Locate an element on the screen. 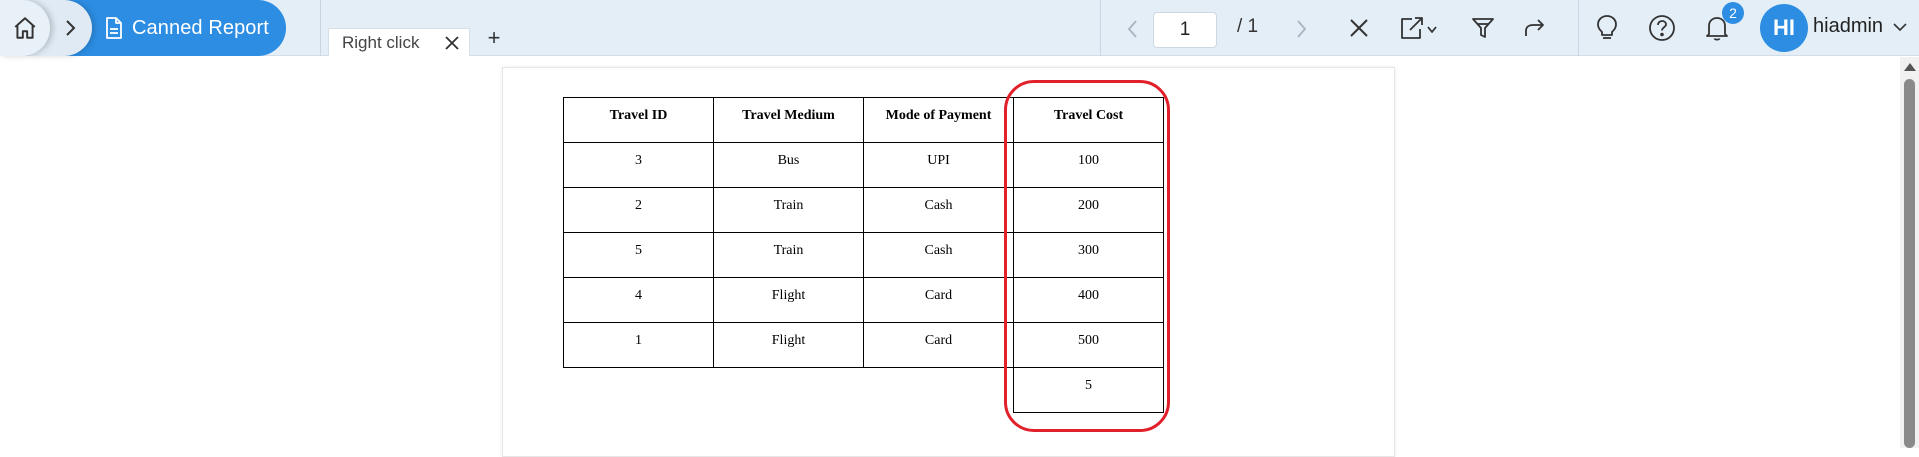 The height and width of the screenshot is (457, 1919). share-button is located at coordinates (1535, 28).